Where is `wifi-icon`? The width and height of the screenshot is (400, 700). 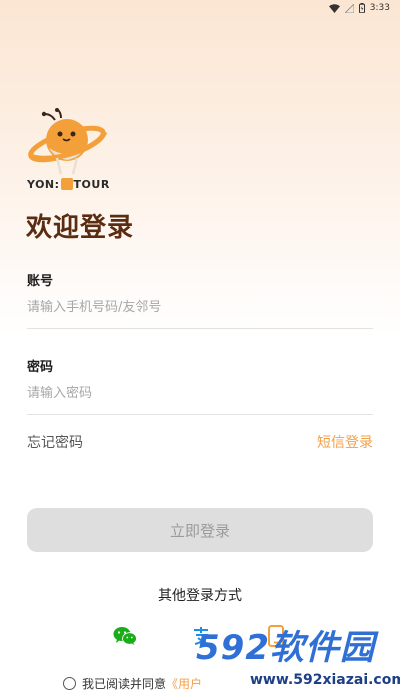 wifi-icon is located at coordinates (334, 8).